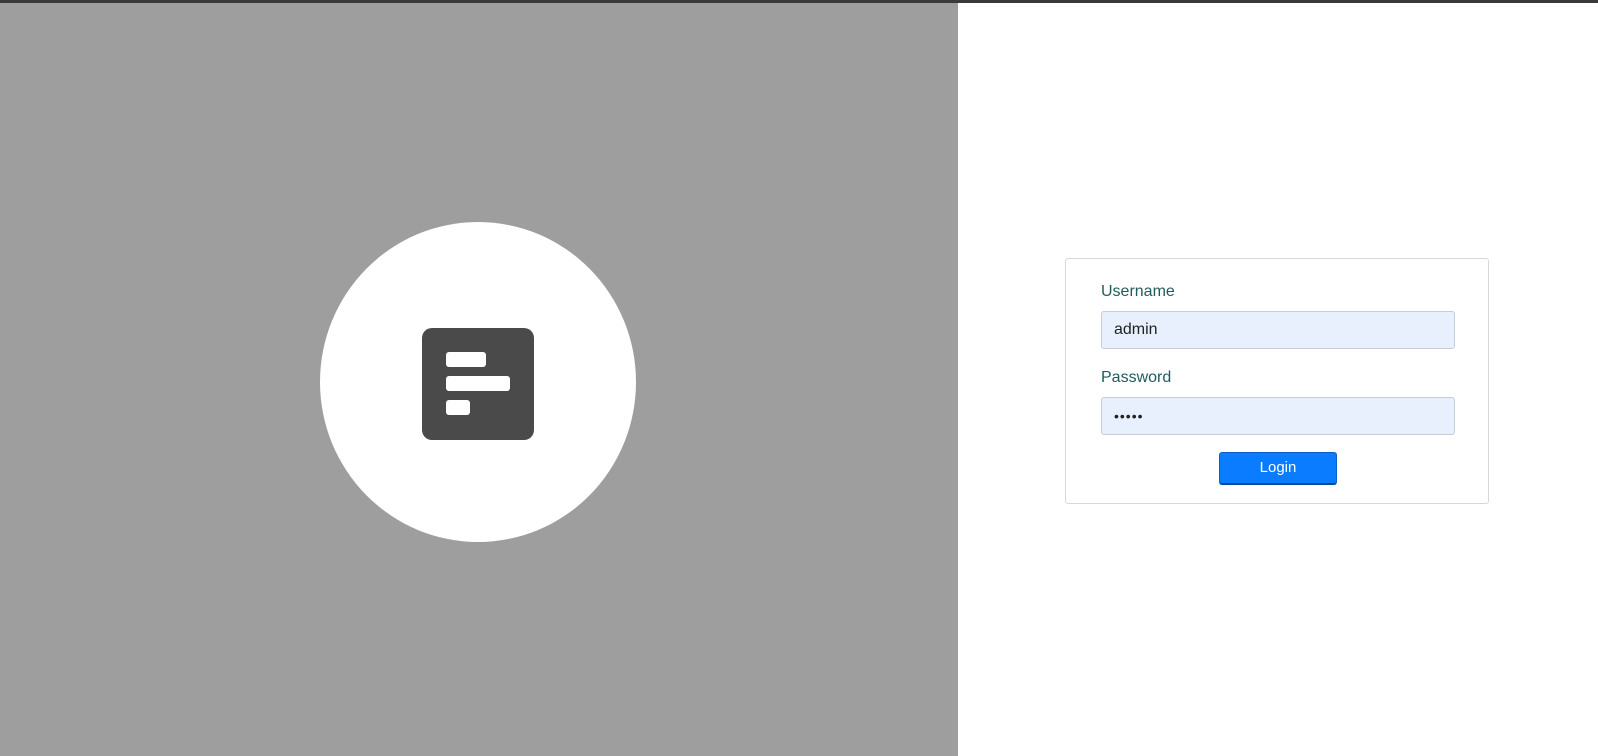  What do you see at coordinates (1277, 381) in the screenshot?
I see `login-form: Username admin Password ••••• Login` at bounding box center [1277, 381].